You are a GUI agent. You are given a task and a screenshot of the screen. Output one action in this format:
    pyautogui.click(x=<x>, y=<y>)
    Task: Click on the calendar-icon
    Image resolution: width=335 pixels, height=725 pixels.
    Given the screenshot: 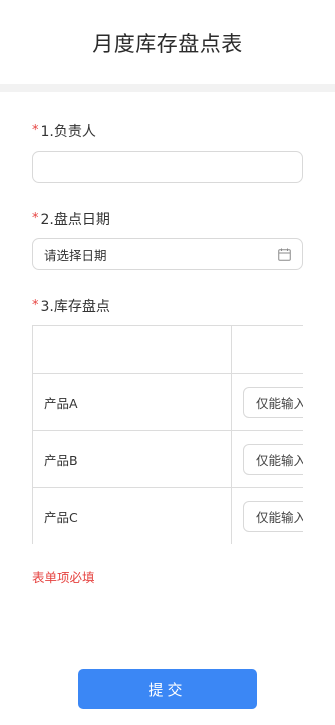 What is the action you would take?
    pyautogui.click(x=284, y=254)
    